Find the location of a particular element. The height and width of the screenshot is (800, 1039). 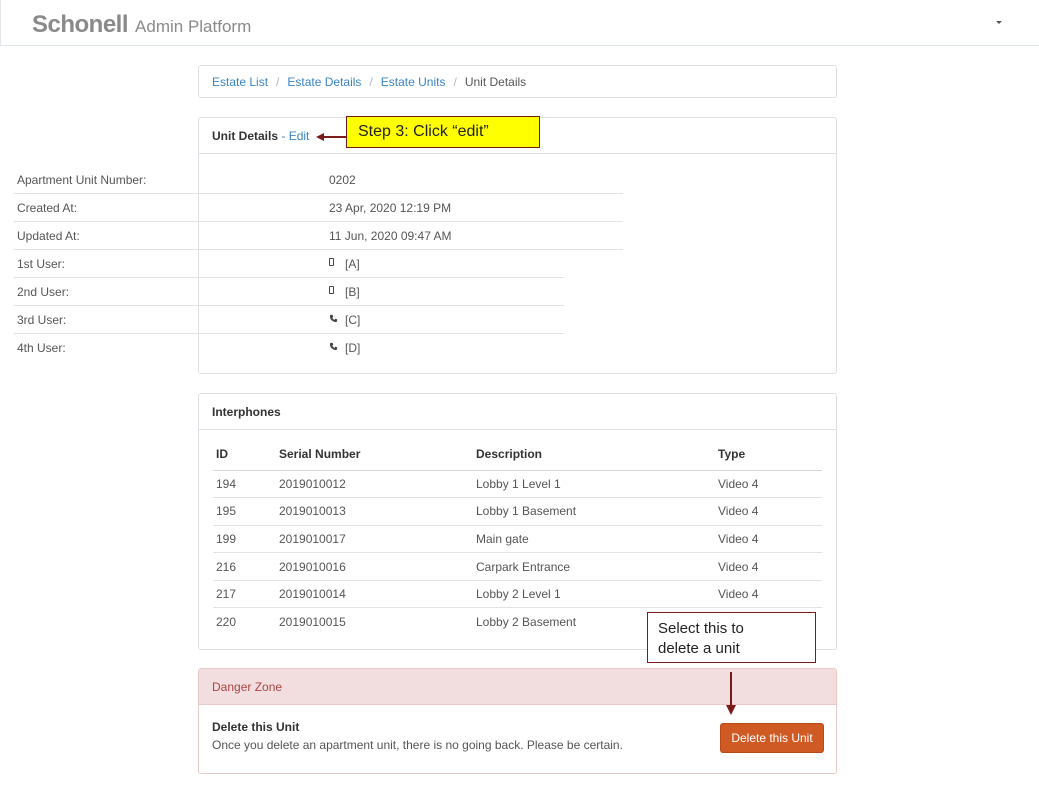

danger-zone-title: Danger Zone is located at coordinates (247, 686).